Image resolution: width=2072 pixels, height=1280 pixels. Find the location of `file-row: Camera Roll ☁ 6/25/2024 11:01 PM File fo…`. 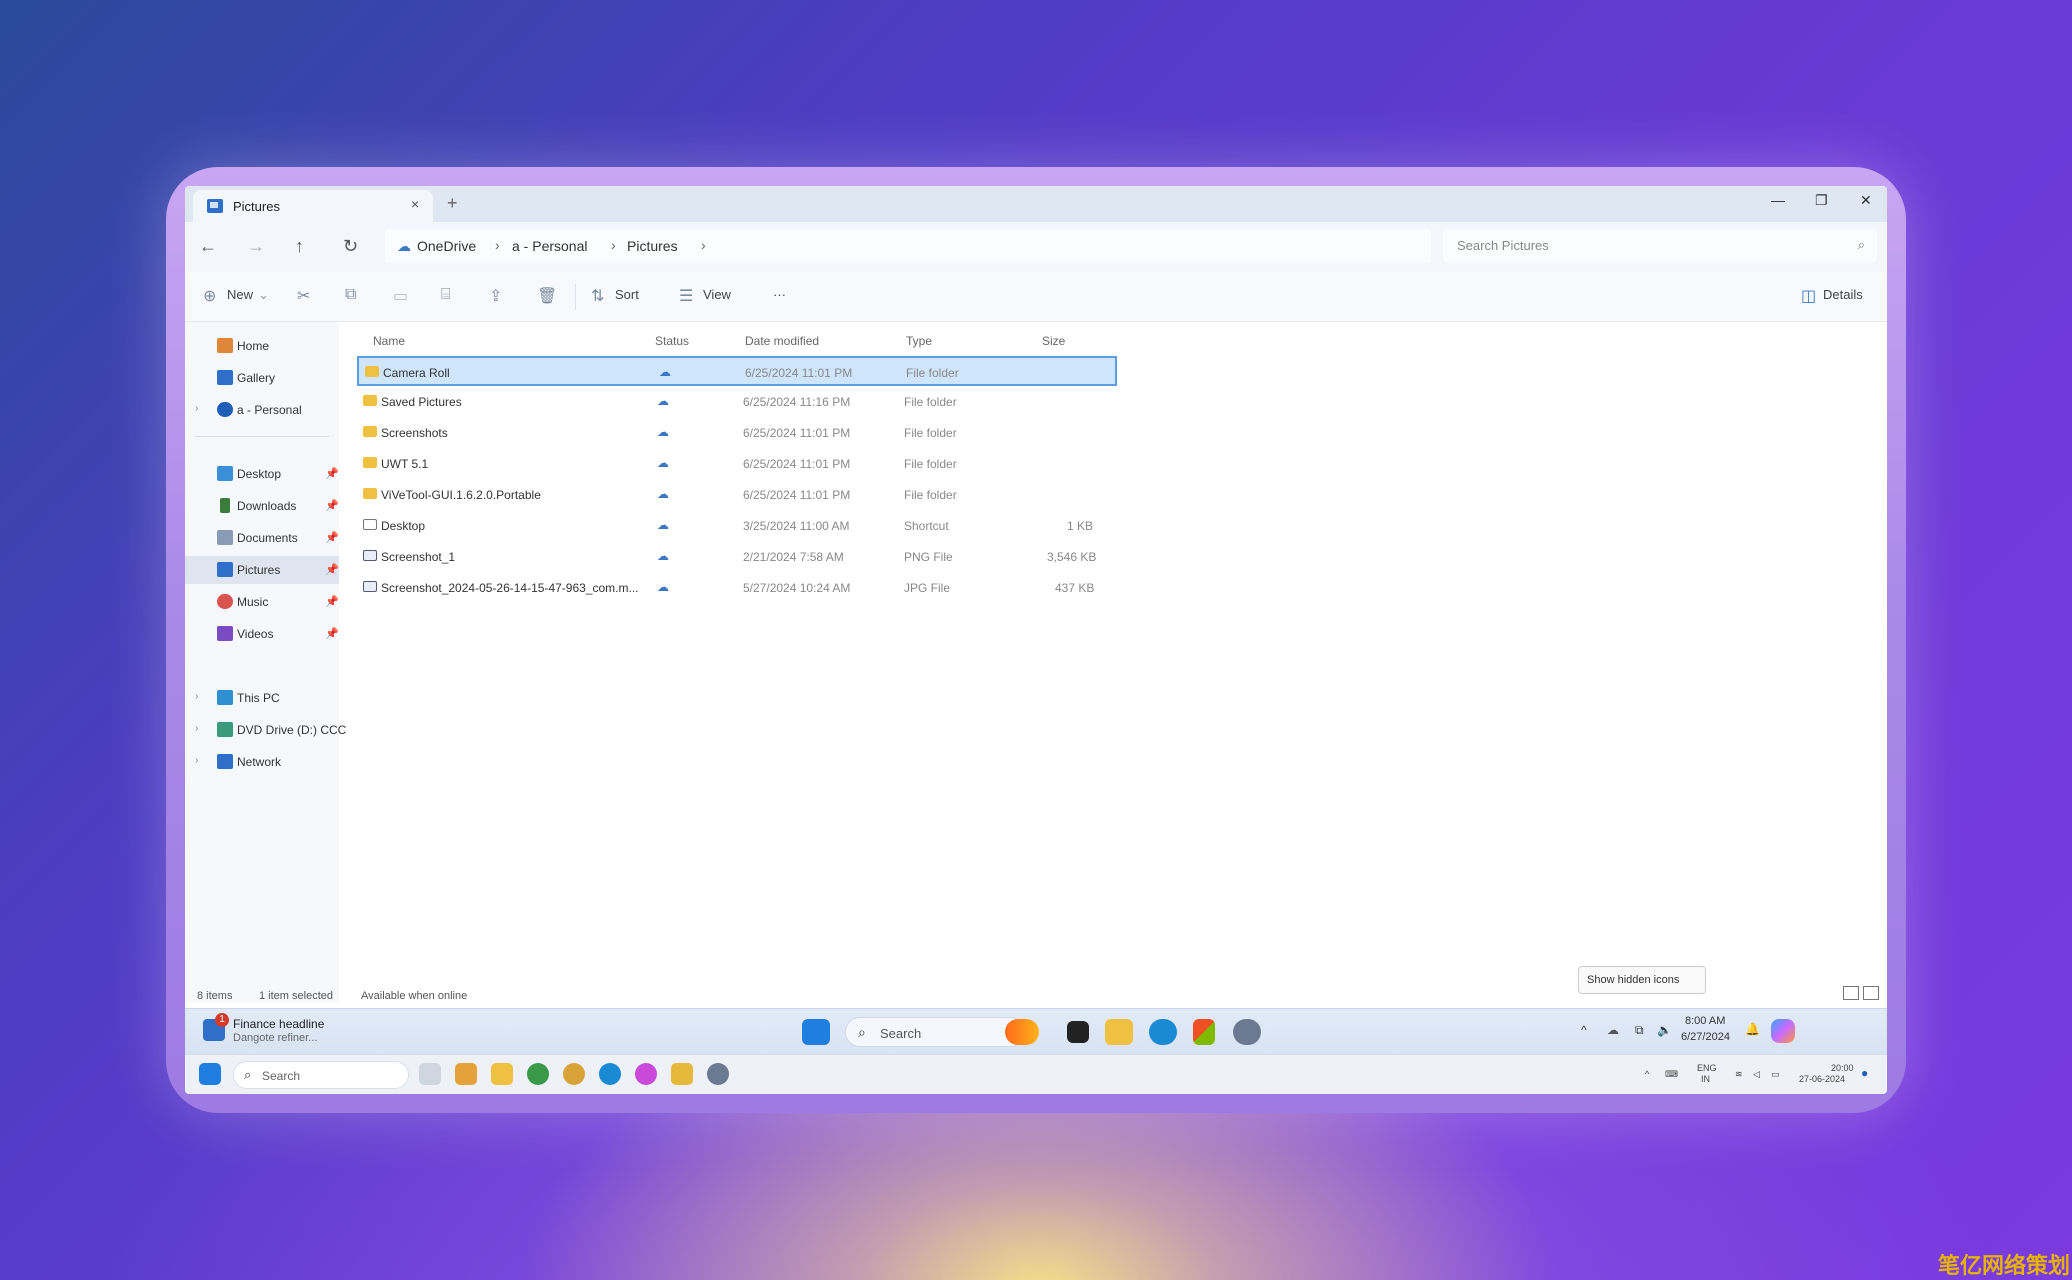

file-row: Camera Roll ☁ 6/25/2024 11:01 PM File fo… is located at coordinates (737, 371).